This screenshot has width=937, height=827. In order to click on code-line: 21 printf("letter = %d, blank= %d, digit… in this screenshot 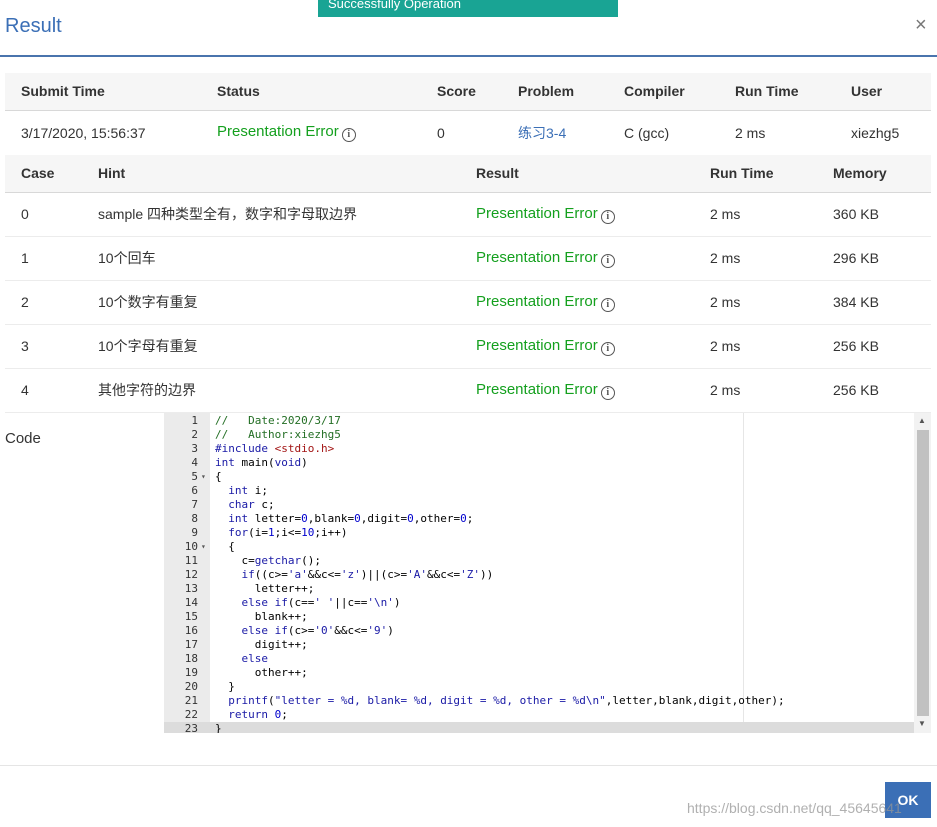, I will do `click(547, 701)`.